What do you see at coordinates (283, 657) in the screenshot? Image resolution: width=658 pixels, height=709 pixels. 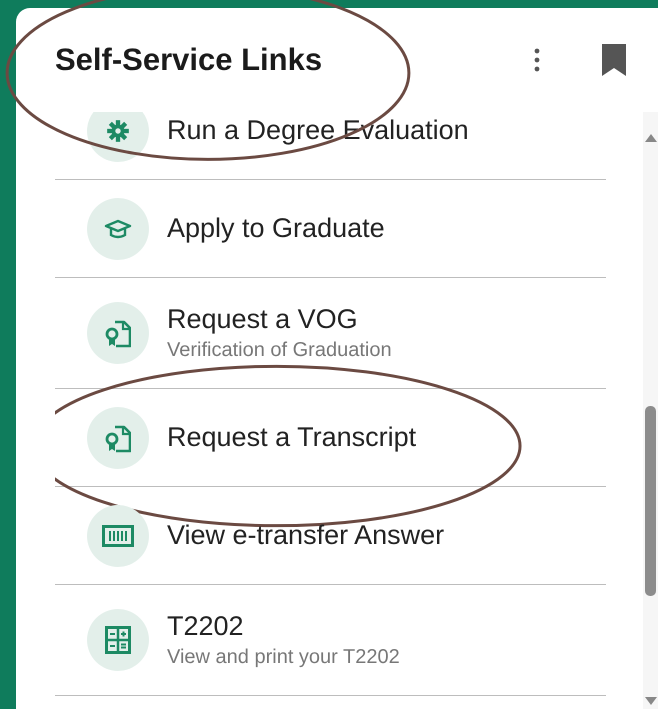 I see `link-description: View and print your T2202` at bounding box center [283, 657].